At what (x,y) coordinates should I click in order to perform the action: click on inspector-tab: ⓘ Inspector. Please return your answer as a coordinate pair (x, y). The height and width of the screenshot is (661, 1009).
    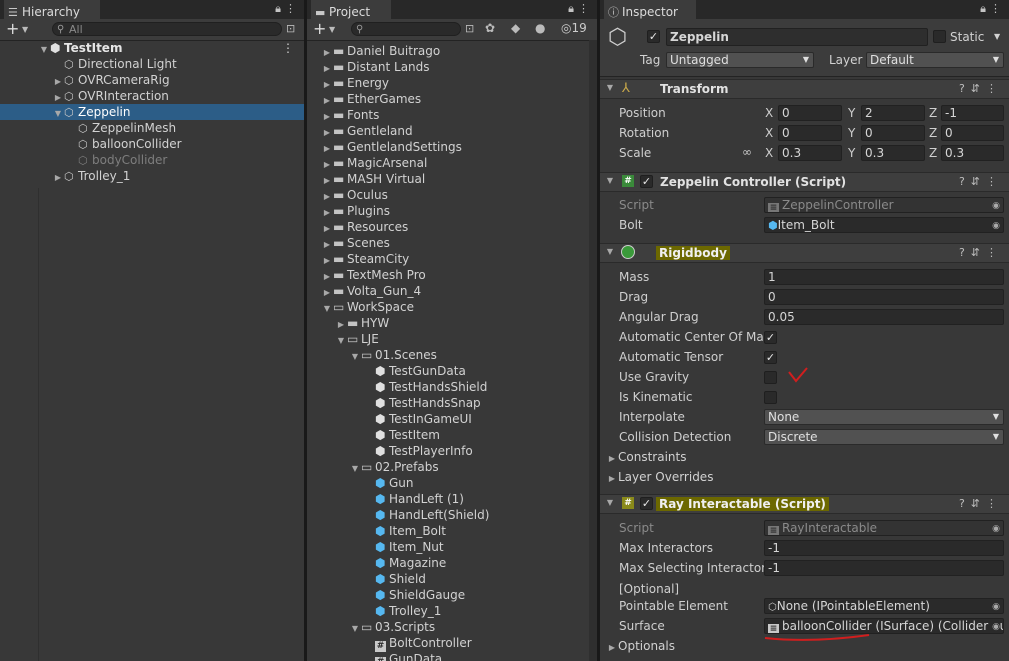
    Looking at the image, I should click on (650, 10).